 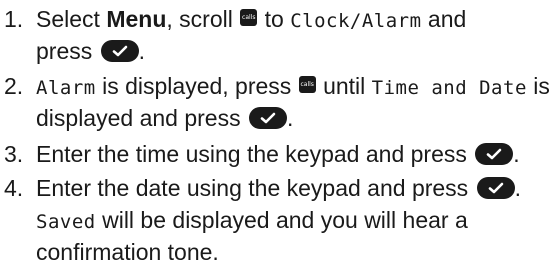 I want to click on text: is, so click(x=538, y=86).